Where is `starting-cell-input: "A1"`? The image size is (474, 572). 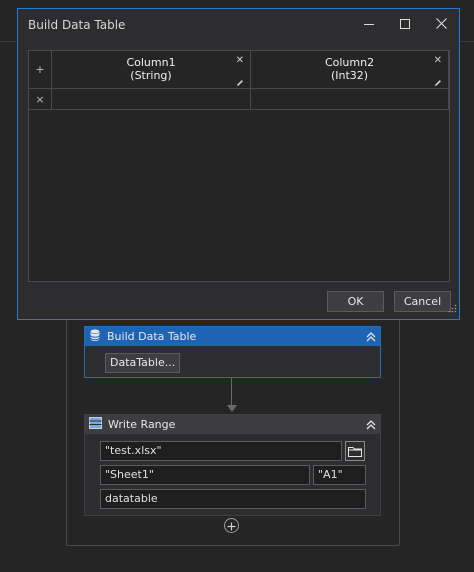
starting-cell-input: "A1" is located at coordinates (339, 475).